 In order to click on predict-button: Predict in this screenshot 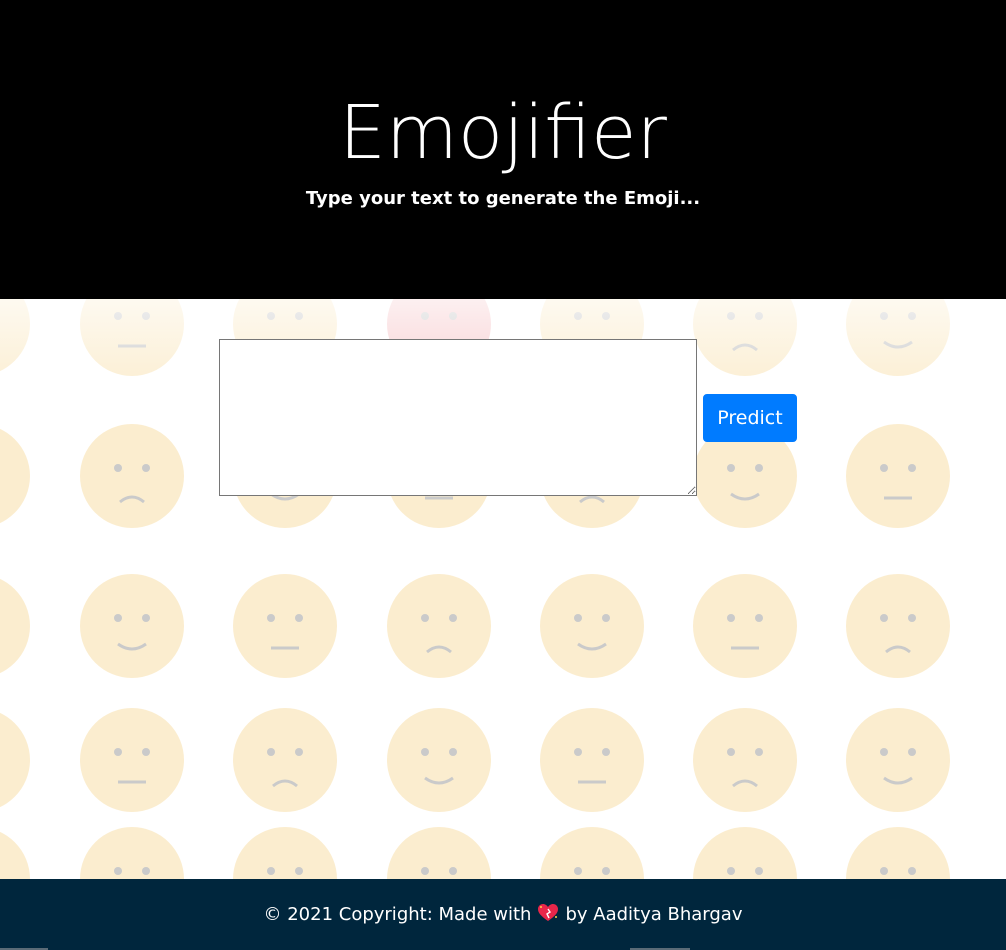, I will do `click(750, 418)`.